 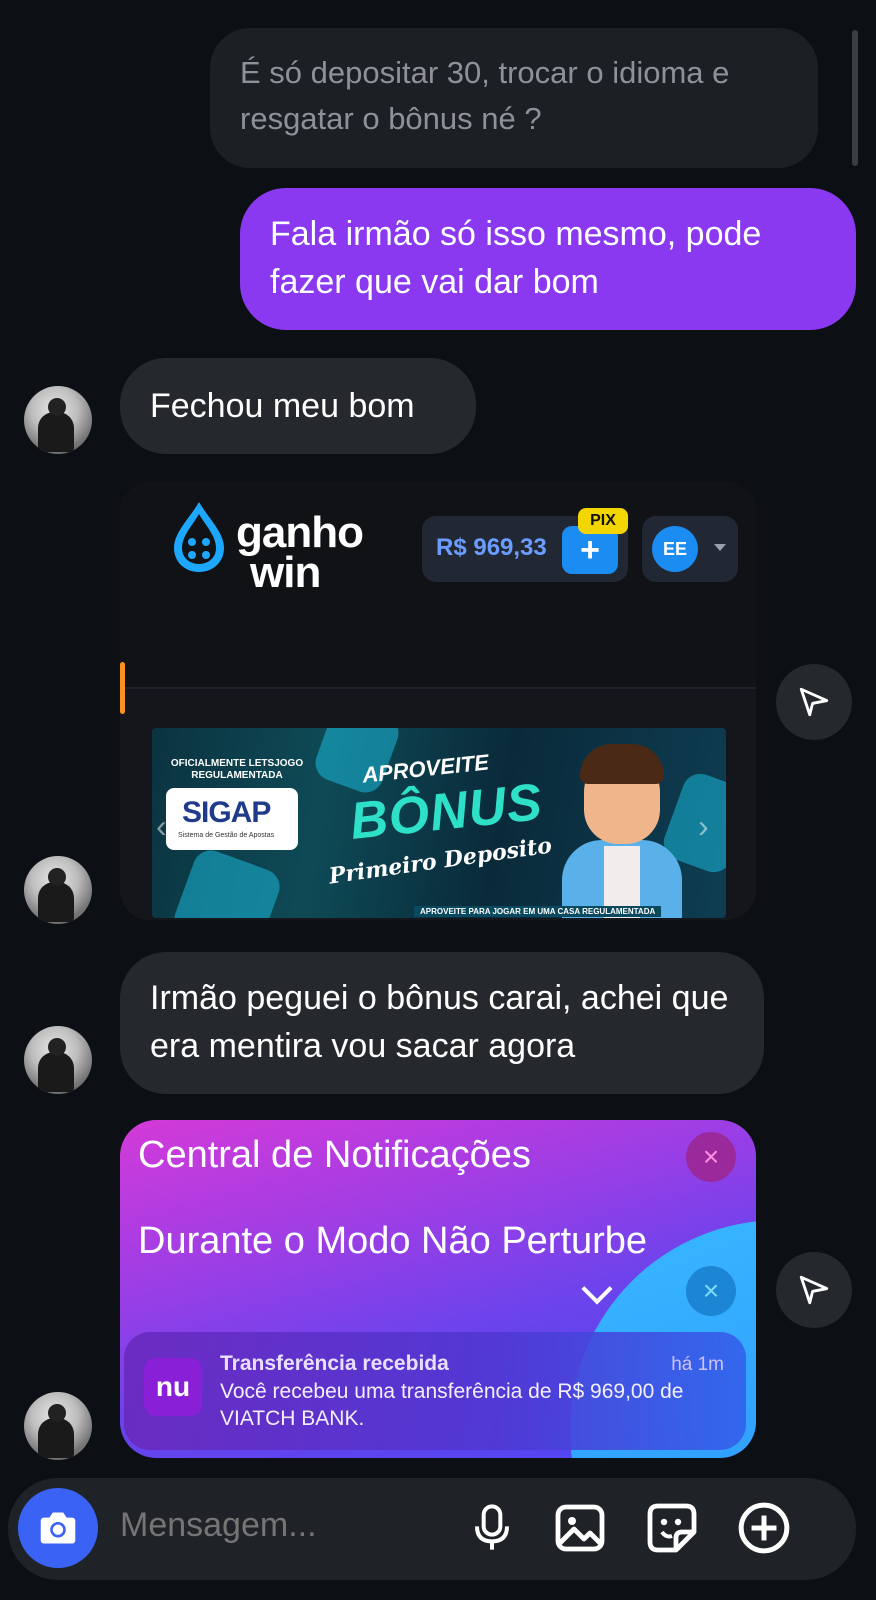 I want to click on orange-accent, so click(x=122, y=688).